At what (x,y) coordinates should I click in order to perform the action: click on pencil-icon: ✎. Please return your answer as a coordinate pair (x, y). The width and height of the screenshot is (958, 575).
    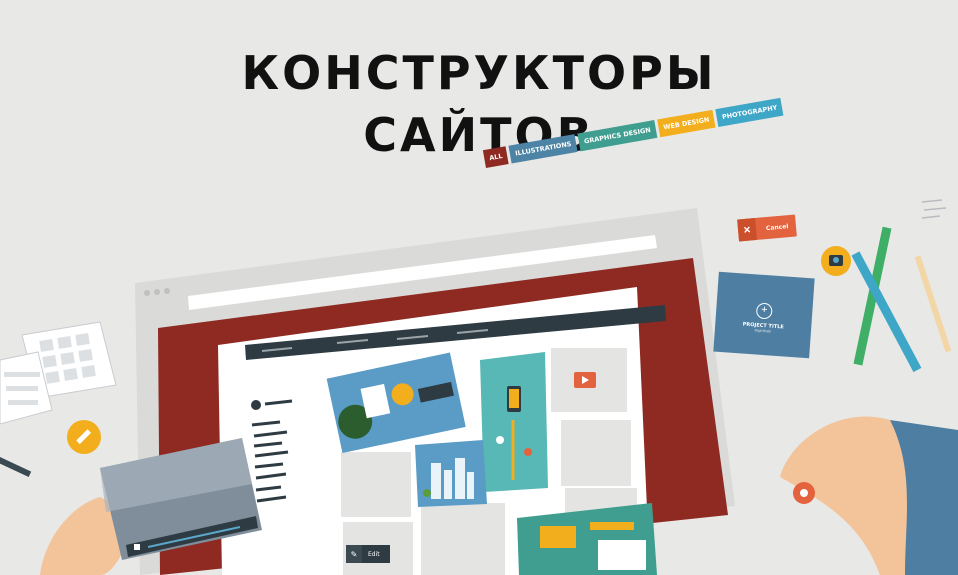
    Looking at the image, I should click on (354, 554).